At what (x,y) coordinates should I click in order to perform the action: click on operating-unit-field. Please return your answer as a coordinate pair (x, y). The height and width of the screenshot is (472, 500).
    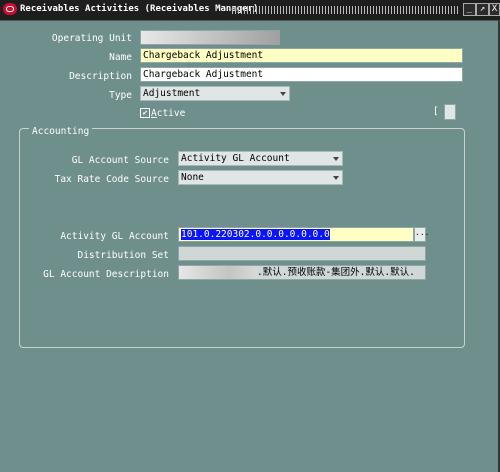
    Looking at the image, I should click on (210, 37).